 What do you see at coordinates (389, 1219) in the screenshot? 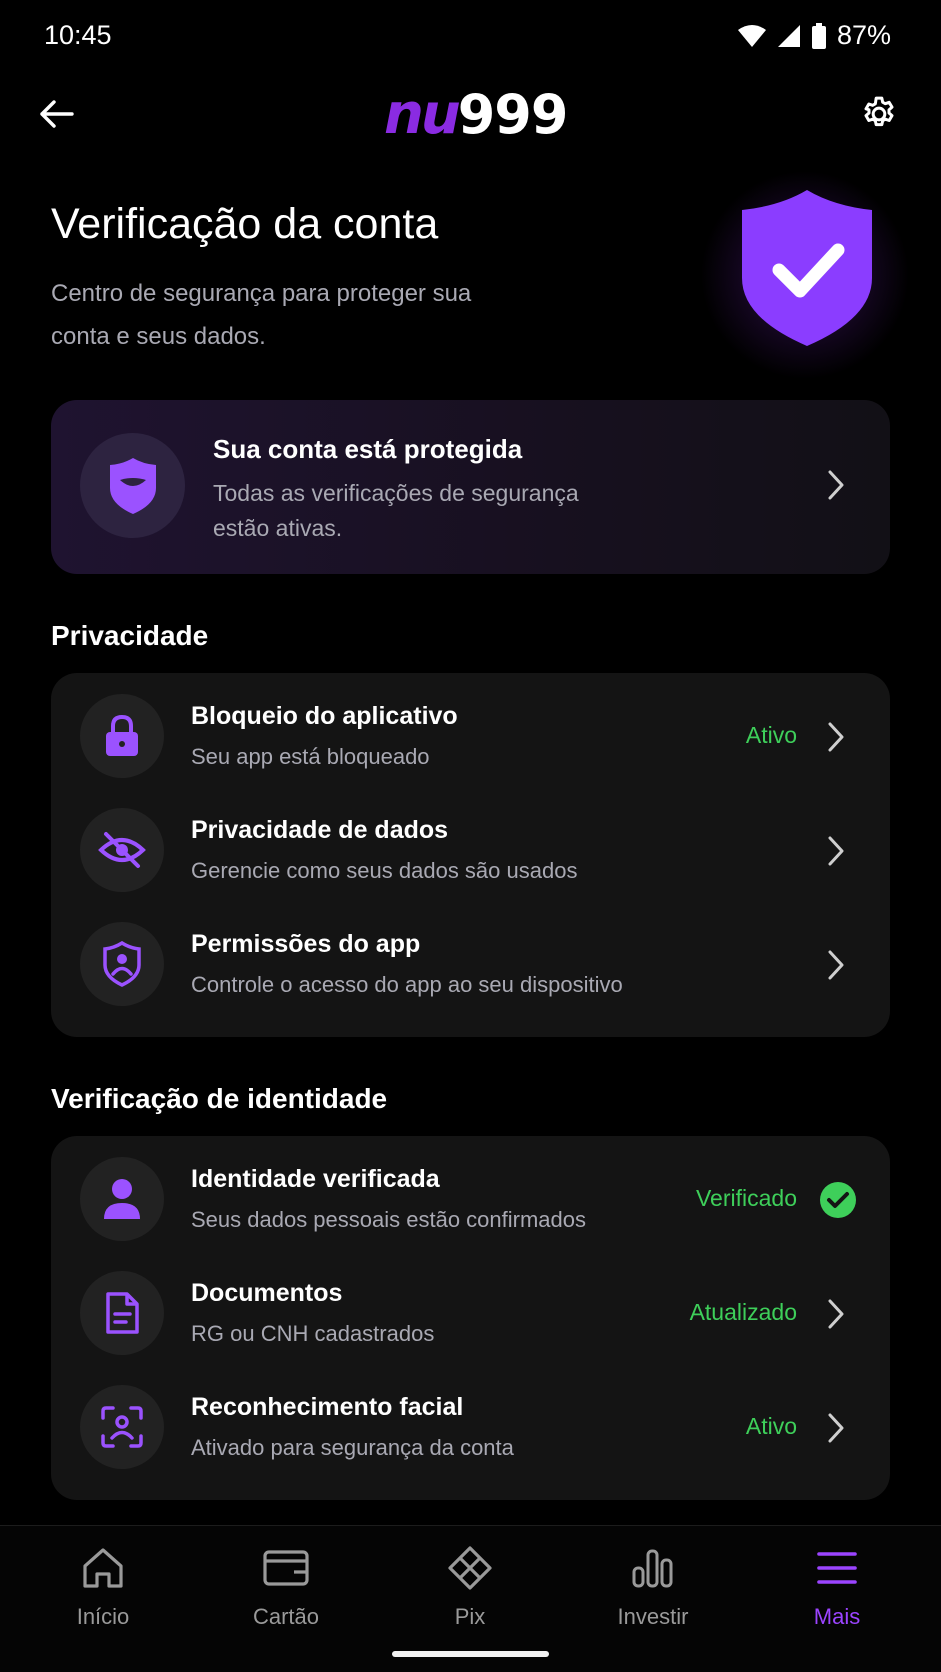
I see `row-subtitle: Seus dados pessoais estão confirmados` at bounding box center [389, 1219].